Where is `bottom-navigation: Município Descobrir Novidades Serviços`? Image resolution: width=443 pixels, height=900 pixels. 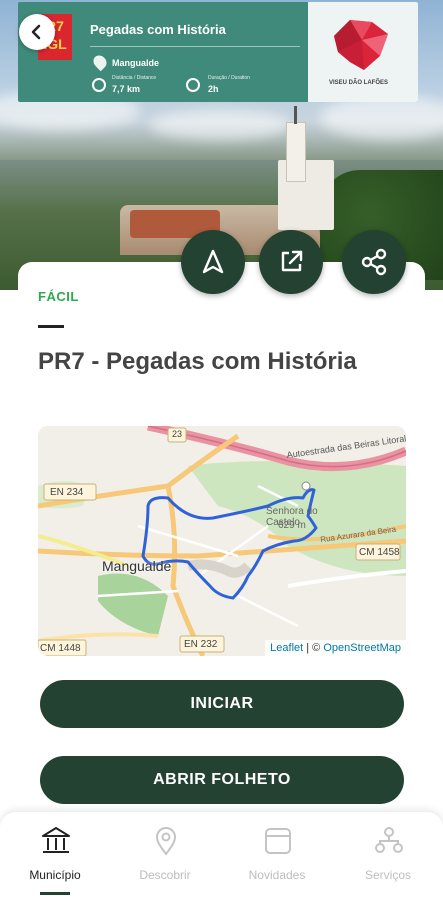
bottom-navigation: Município Descobrir Novidades Serviços is located at coordinates (221, 856).